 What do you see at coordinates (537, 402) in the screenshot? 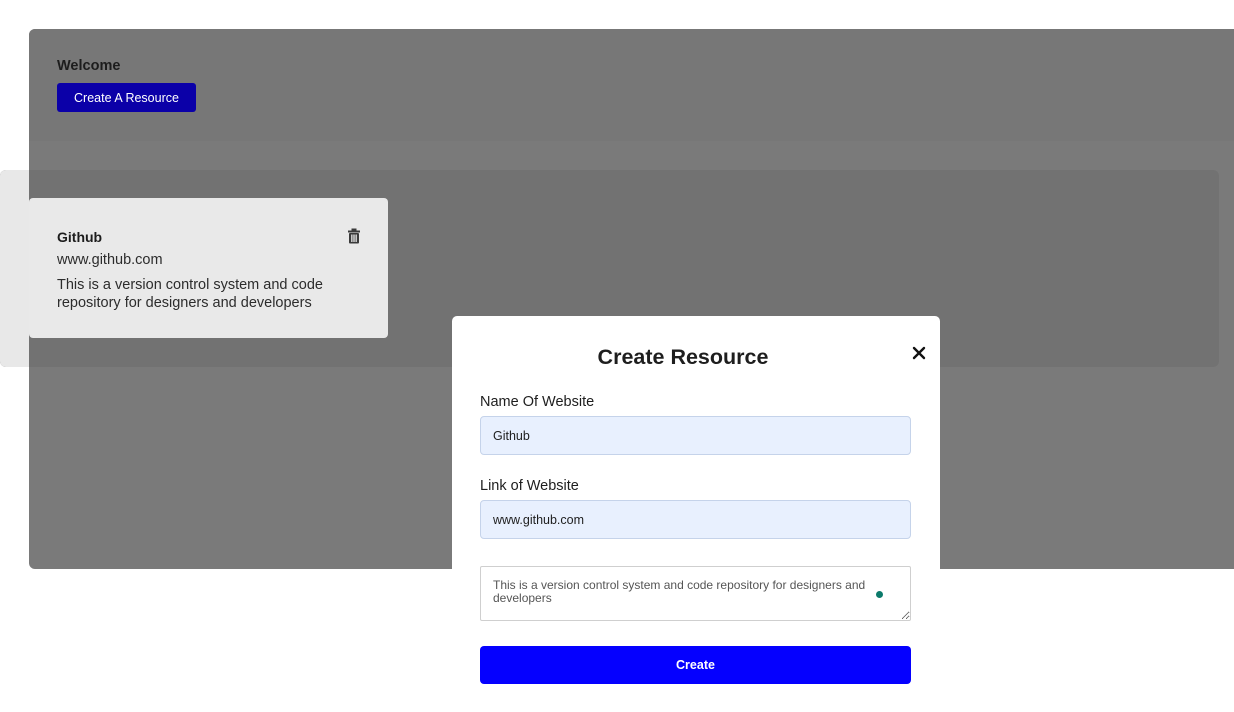
I see `name-field-label: Name Of Website` at bounding box center [537, 402].